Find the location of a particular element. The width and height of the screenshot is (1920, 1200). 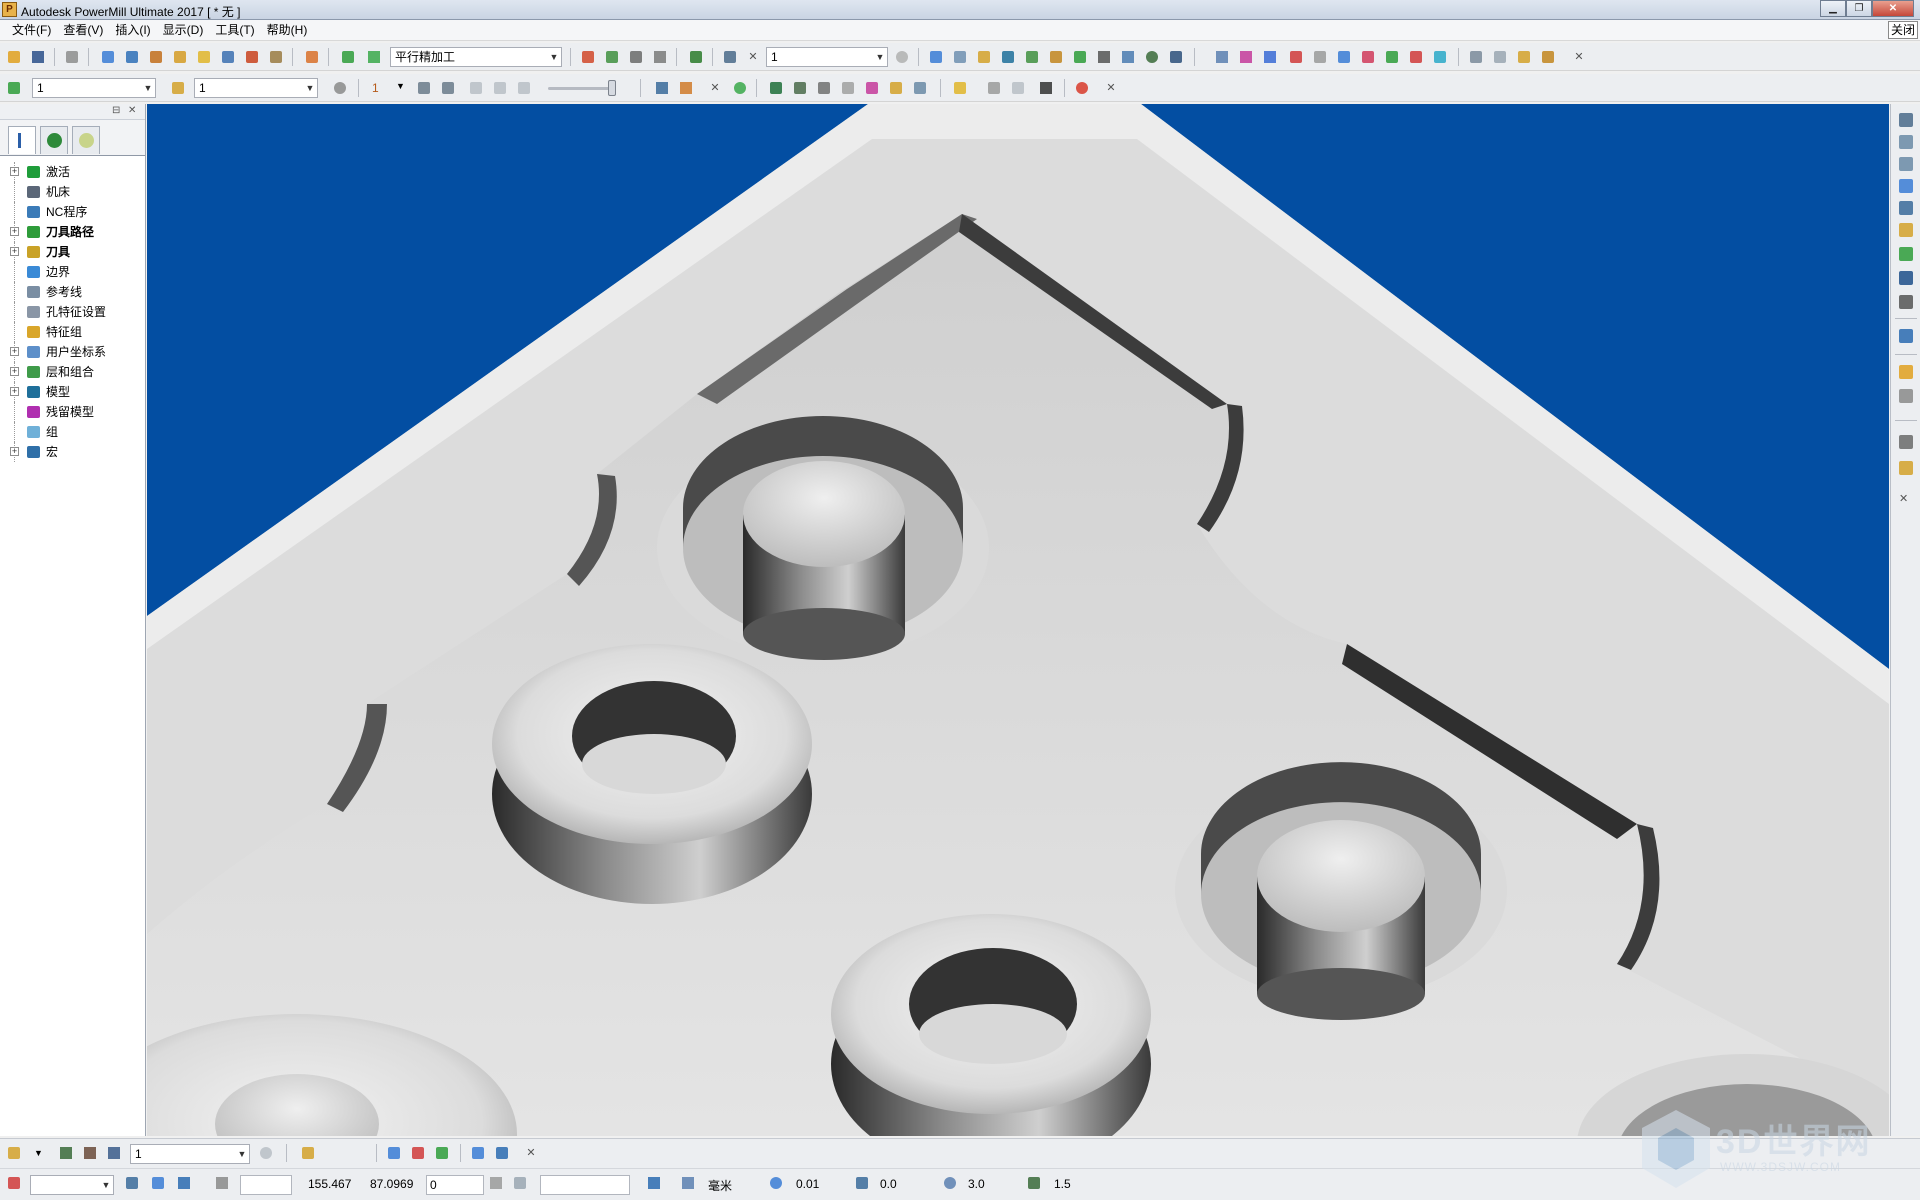

shaded-stock-icon is located at coordinates (776, 88).